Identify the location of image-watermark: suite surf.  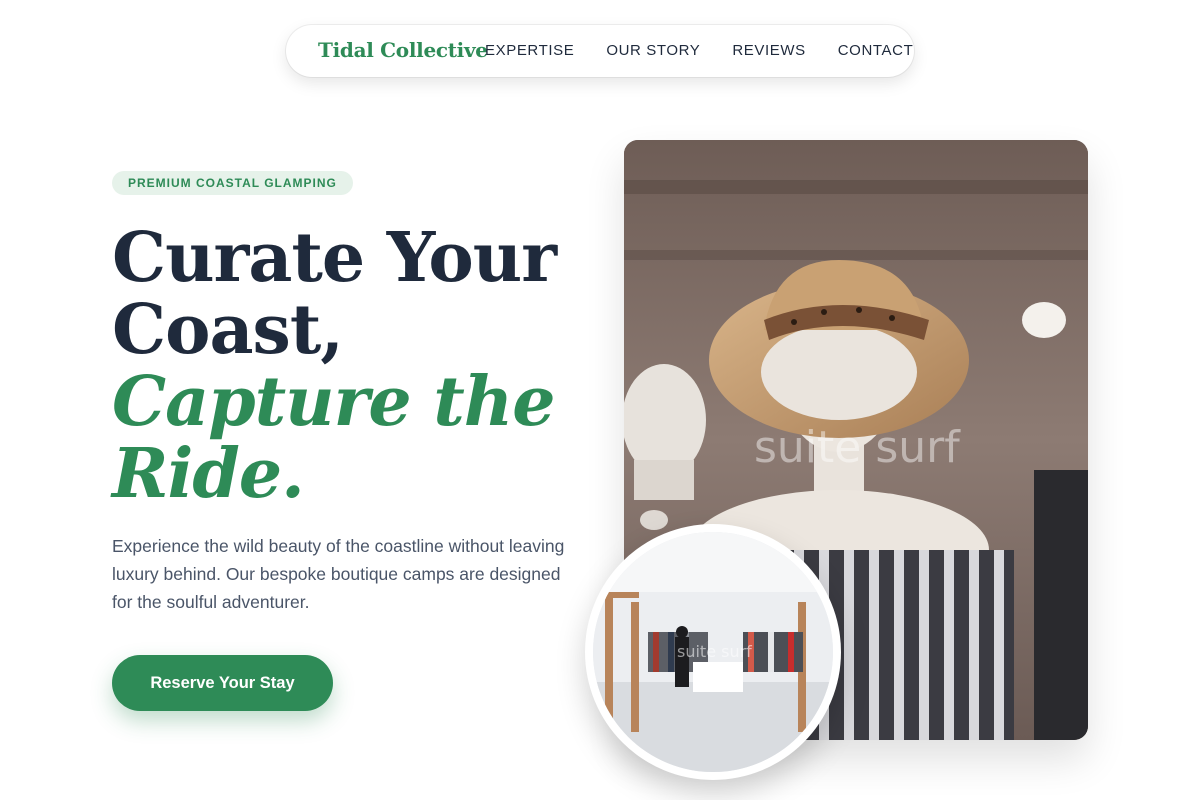
(857, 447).